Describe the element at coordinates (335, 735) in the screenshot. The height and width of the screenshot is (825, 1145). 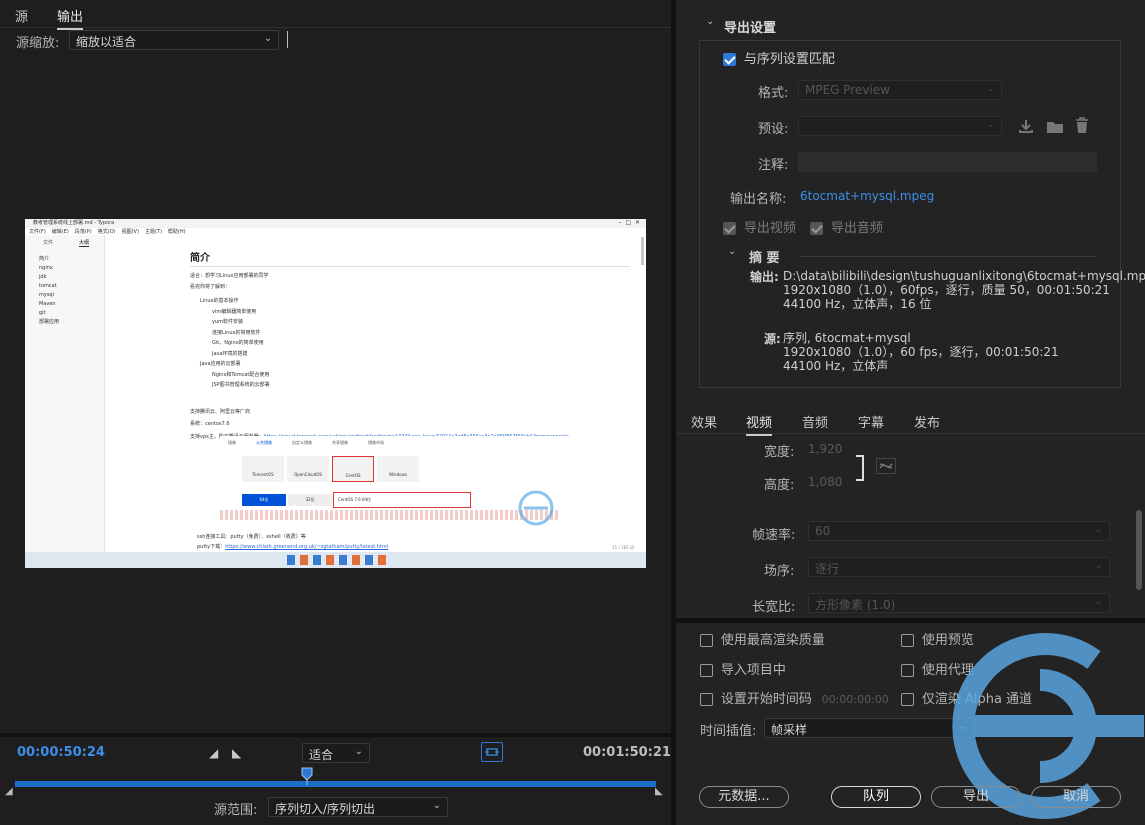
I see `divider` at that location.